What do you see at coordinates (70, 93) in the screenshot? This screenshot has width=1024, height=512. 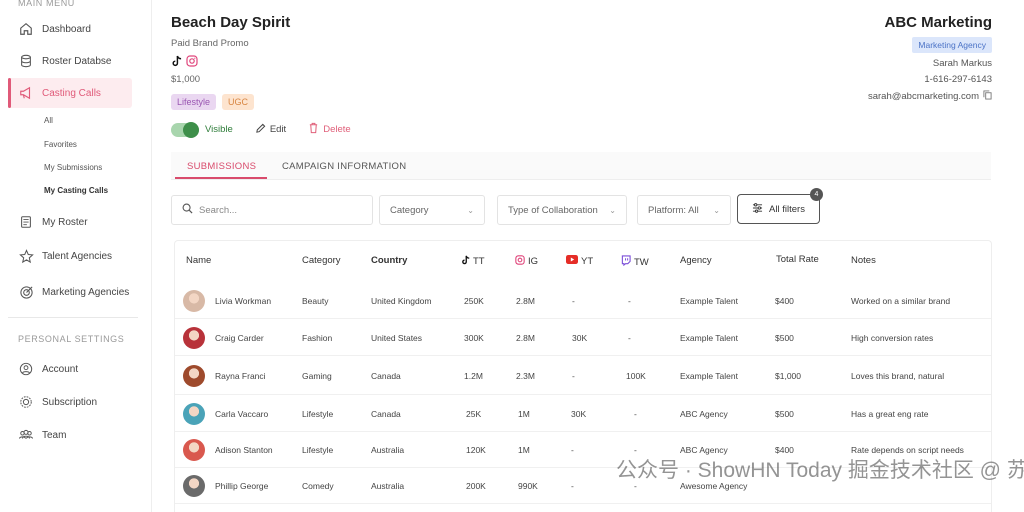 I see `sidebar-item-casting-calls: Casting Calls` at bounding box center [70, 93].